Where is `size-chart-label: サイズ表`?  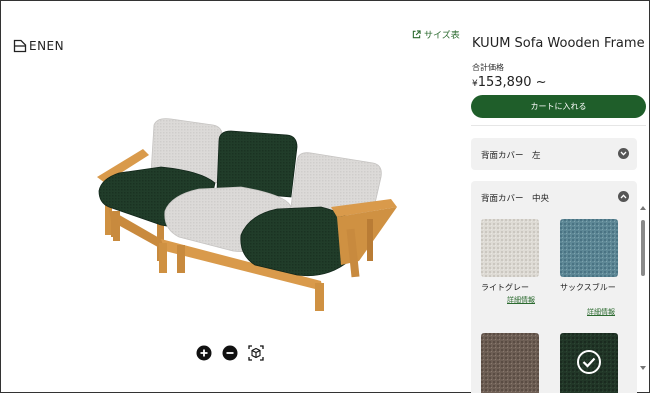 size-chart-label: サイズ表 is located at coordinates (442, 36).